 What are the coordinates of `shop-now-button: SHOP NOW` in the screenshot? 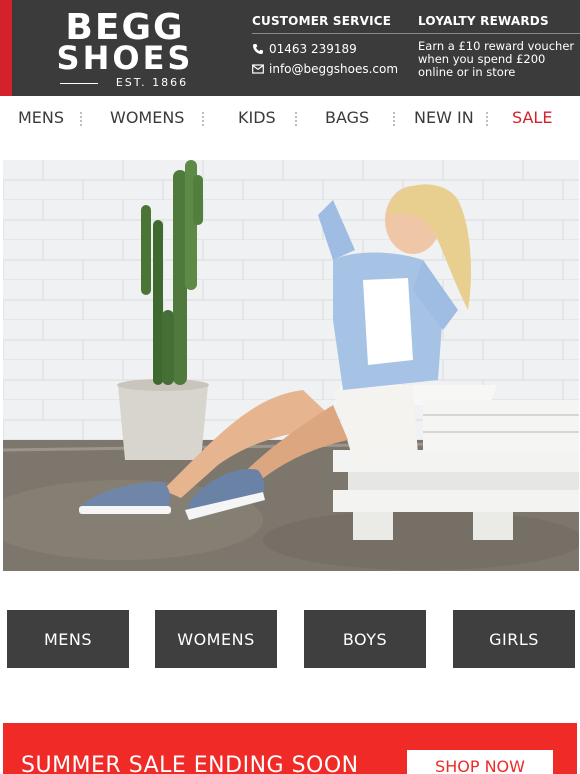 It's located at (480, 762).